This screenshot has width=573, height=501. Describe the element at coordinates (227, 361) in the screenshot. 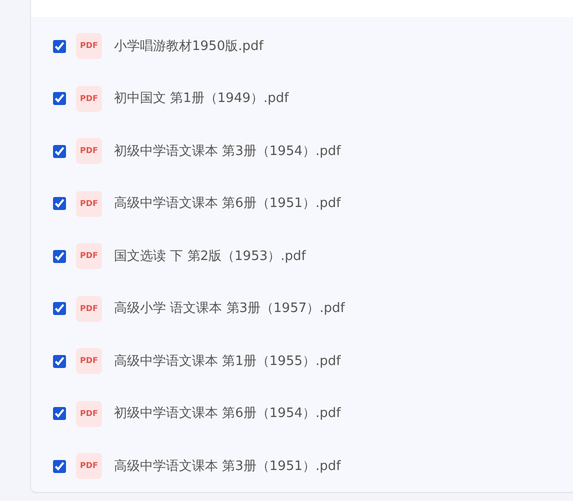

I see `file-name: 高级中学语文课本 第1册（1955）.pdf` at that location.